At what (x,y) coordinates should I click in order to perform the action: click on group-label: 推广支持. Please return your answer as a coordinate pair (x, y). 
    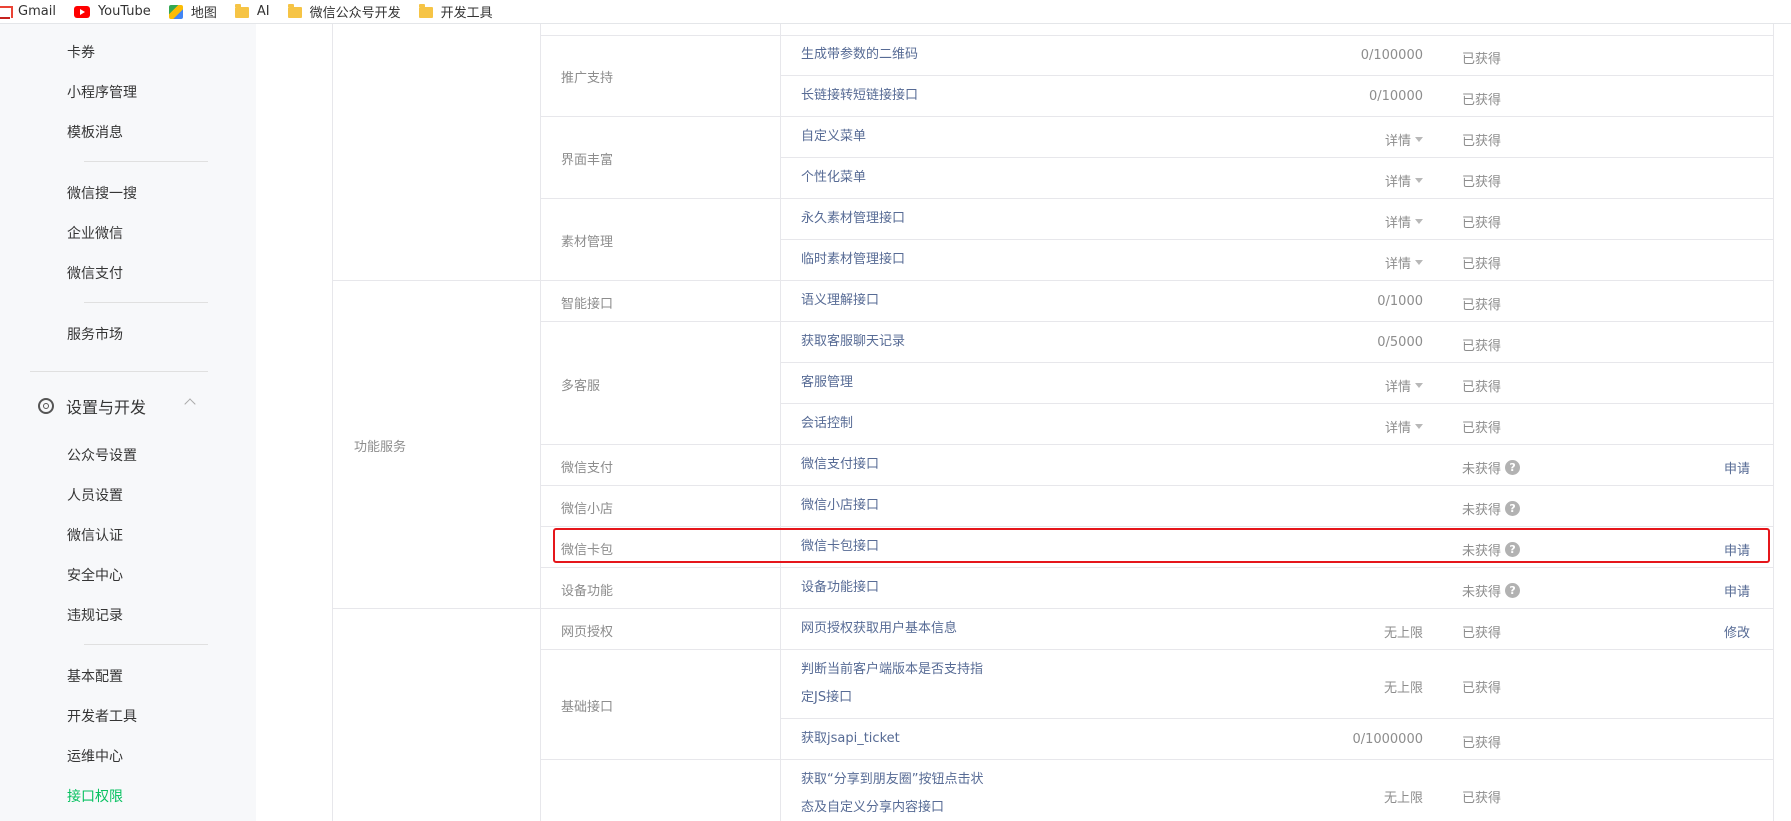
    Looking at the image, I should click on (587, 78).